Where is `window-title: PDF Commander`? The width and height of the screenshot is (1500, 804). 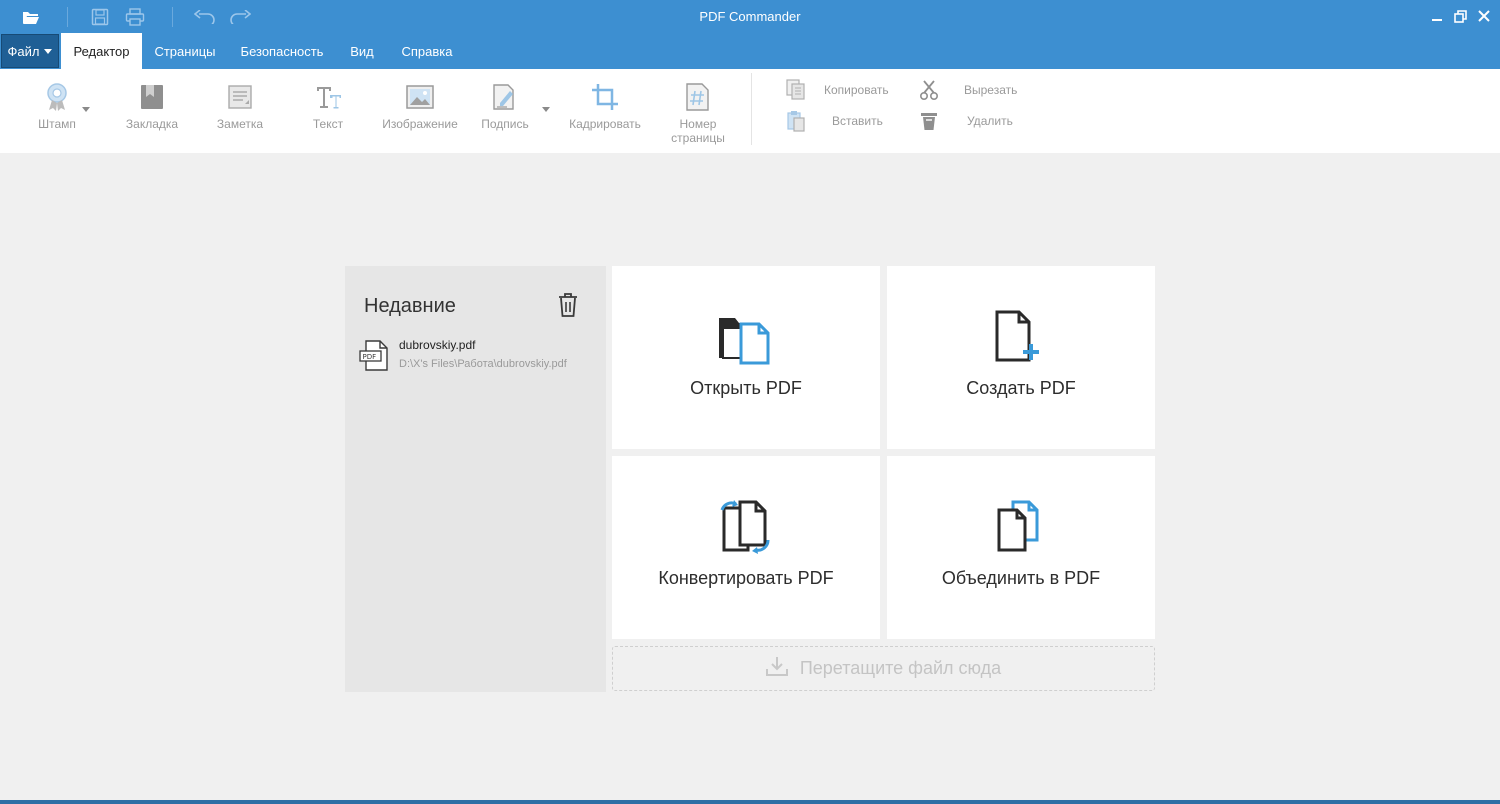 window-title: PDF Commander is located at coordinates (750, 16).